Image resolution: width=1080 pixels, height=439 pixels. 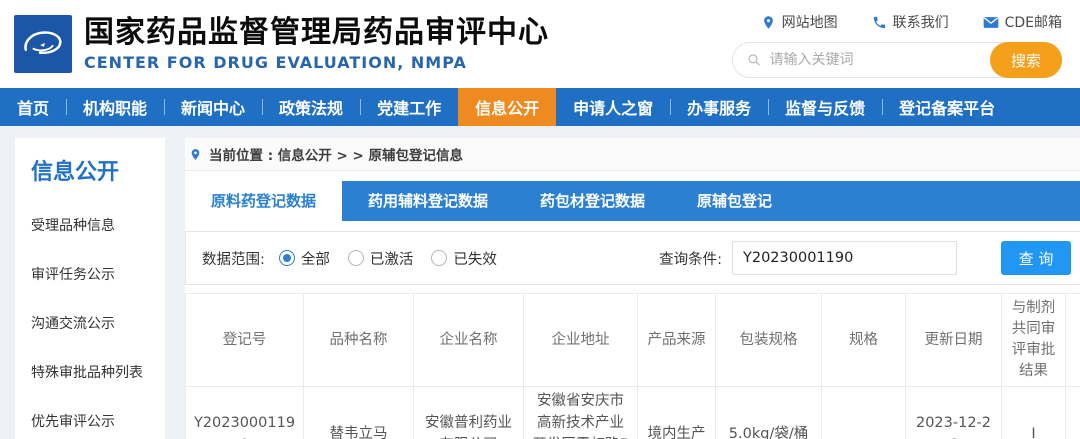 I want to click on site-subtitle: CENTER FOR DRUG EVALUATION, NMPA, so click(x=275, y=63).